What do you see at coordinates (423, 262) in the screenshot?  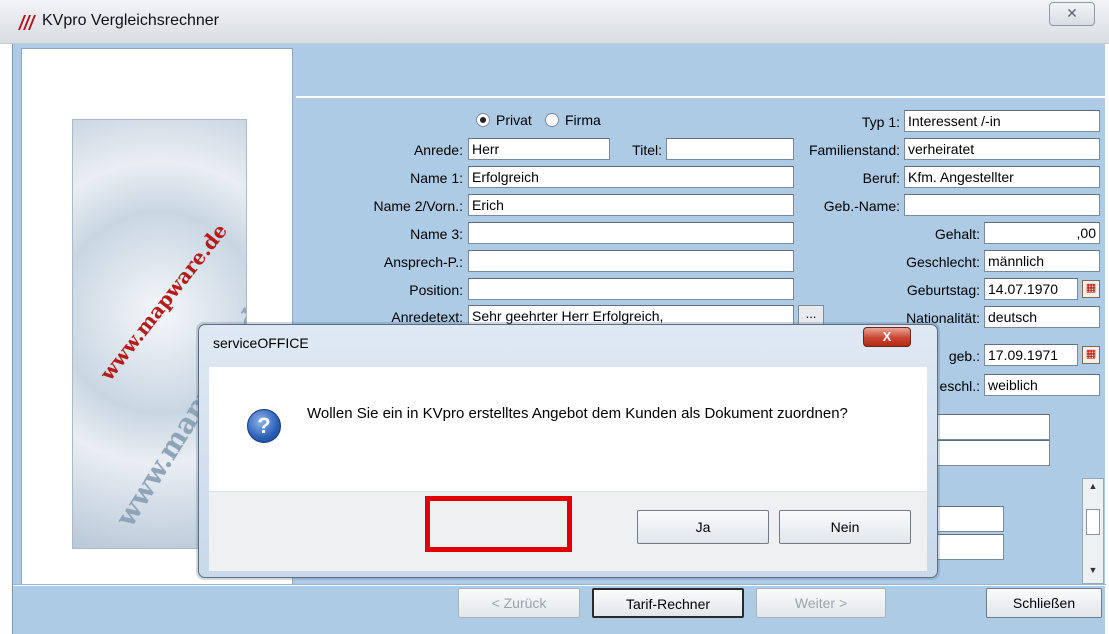 I see `ansprech-label: Ansprech-P.:` at bounding box center [423, 262].